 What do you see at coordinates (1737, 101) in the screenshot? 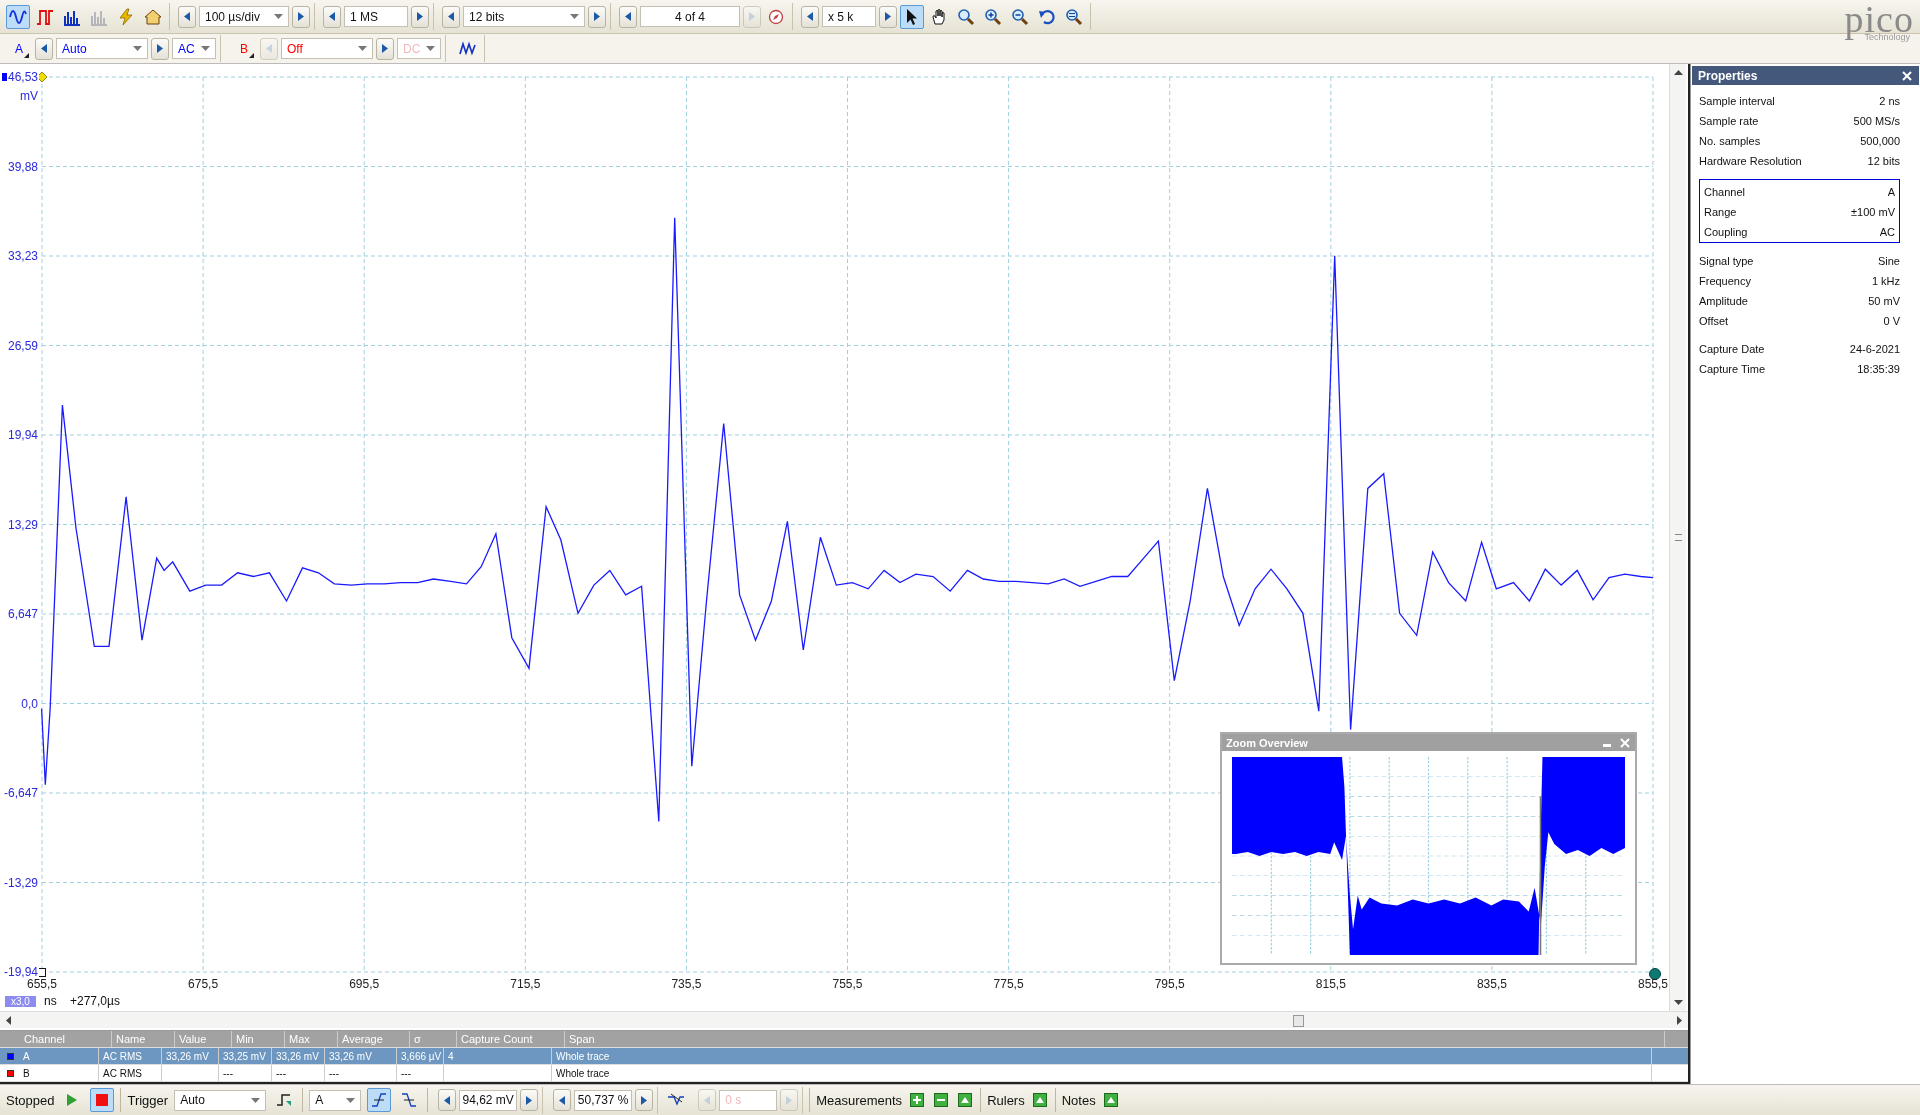
I see `property-label: Sample interval` at bounding box center [1737, 101].